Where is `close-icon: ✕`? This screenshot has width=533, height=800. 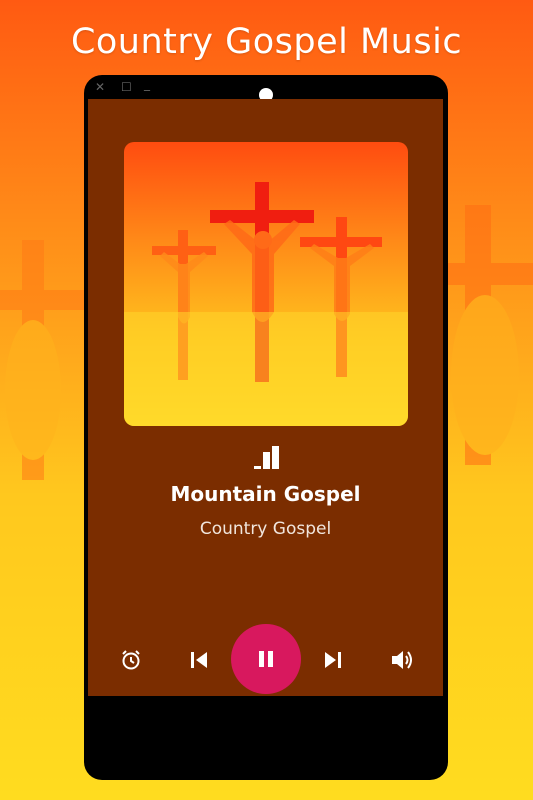 close-icon: ✕ is located at coordinates (100, 87).